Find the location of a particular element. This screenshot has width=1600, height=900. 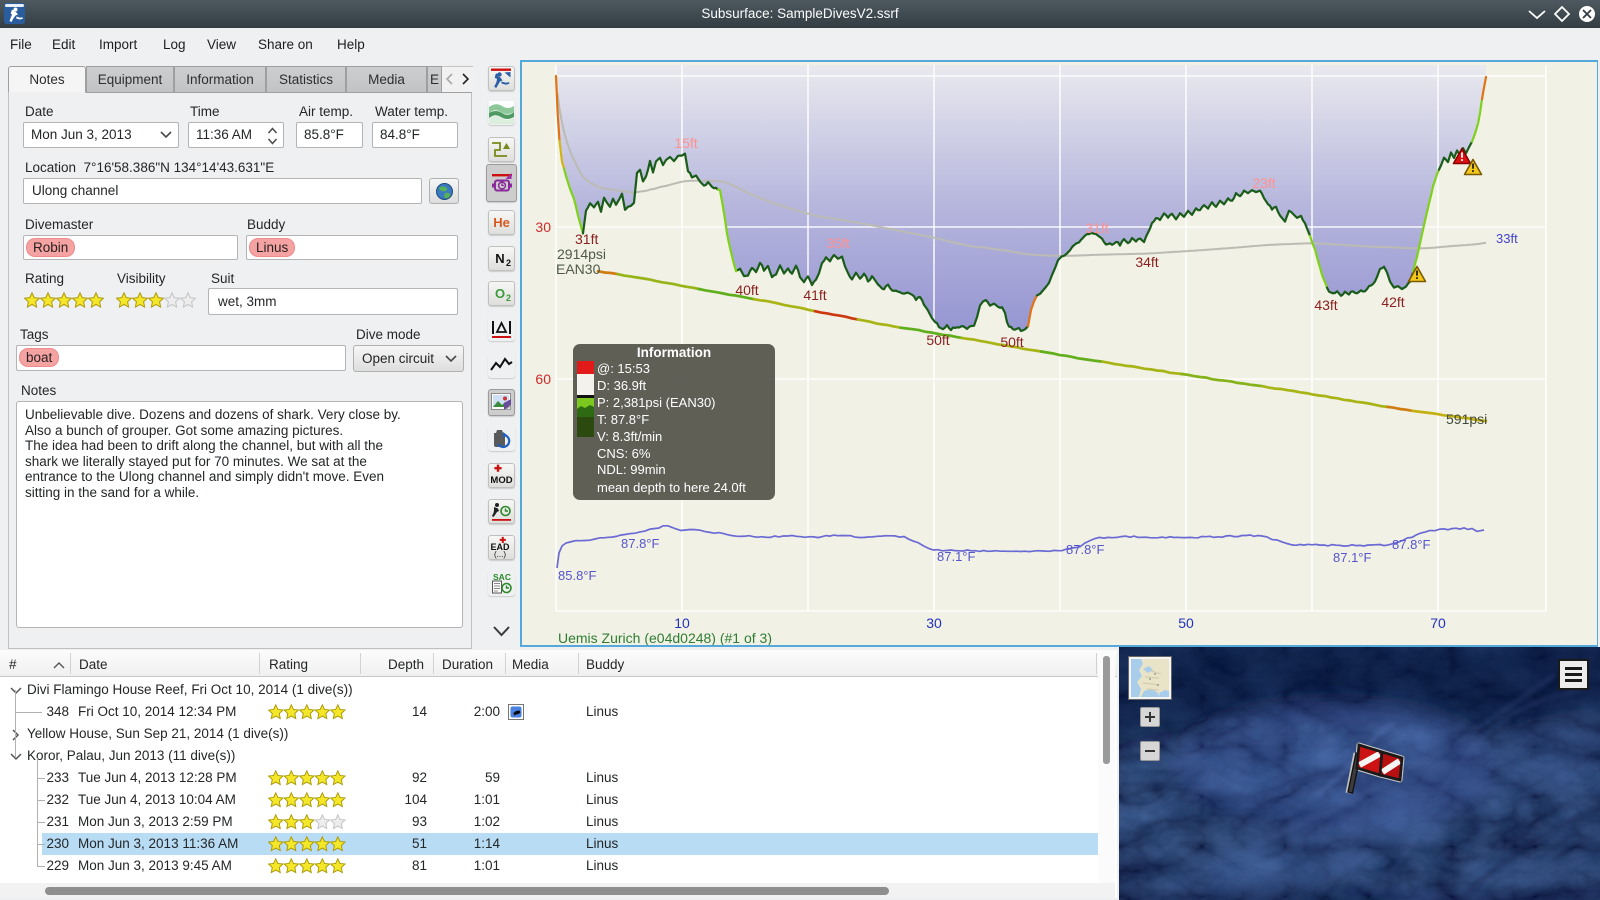

svg-text: mean depth to here 24.0ft is located at coordinates (671, 487).